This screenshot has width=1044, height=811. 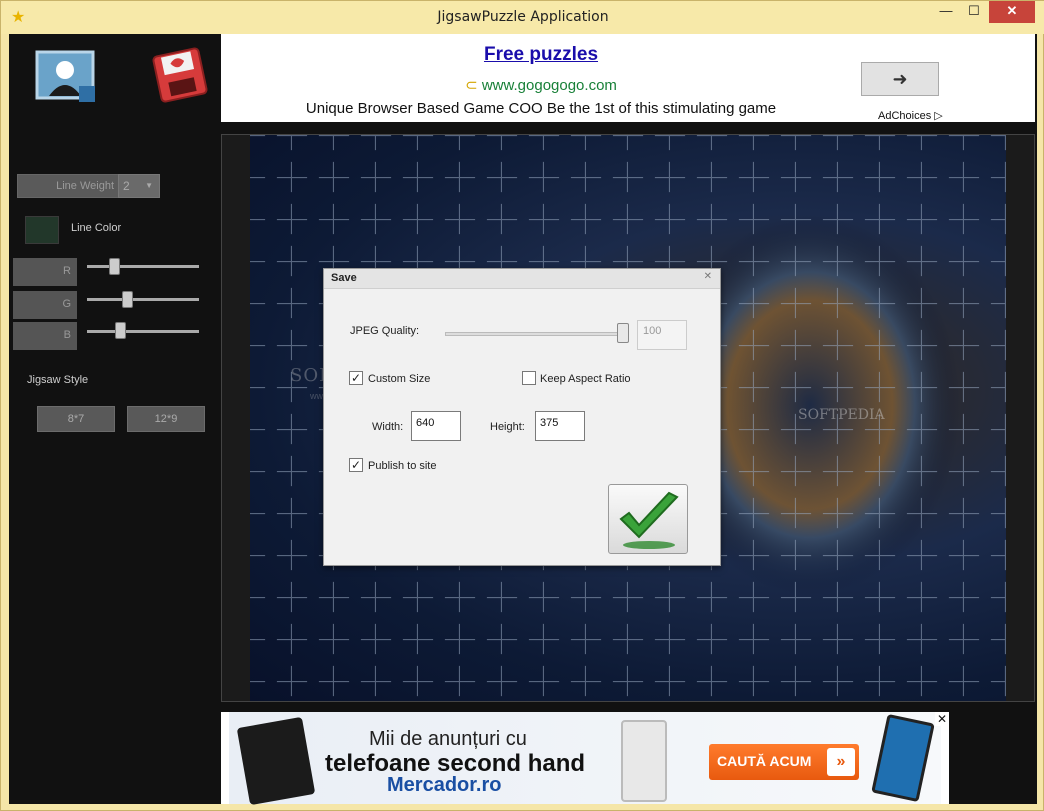 What do you see at coordinates (903, 758) in the screenshot?
I see `nokia-phone-image` at bounding box center [903, 758].